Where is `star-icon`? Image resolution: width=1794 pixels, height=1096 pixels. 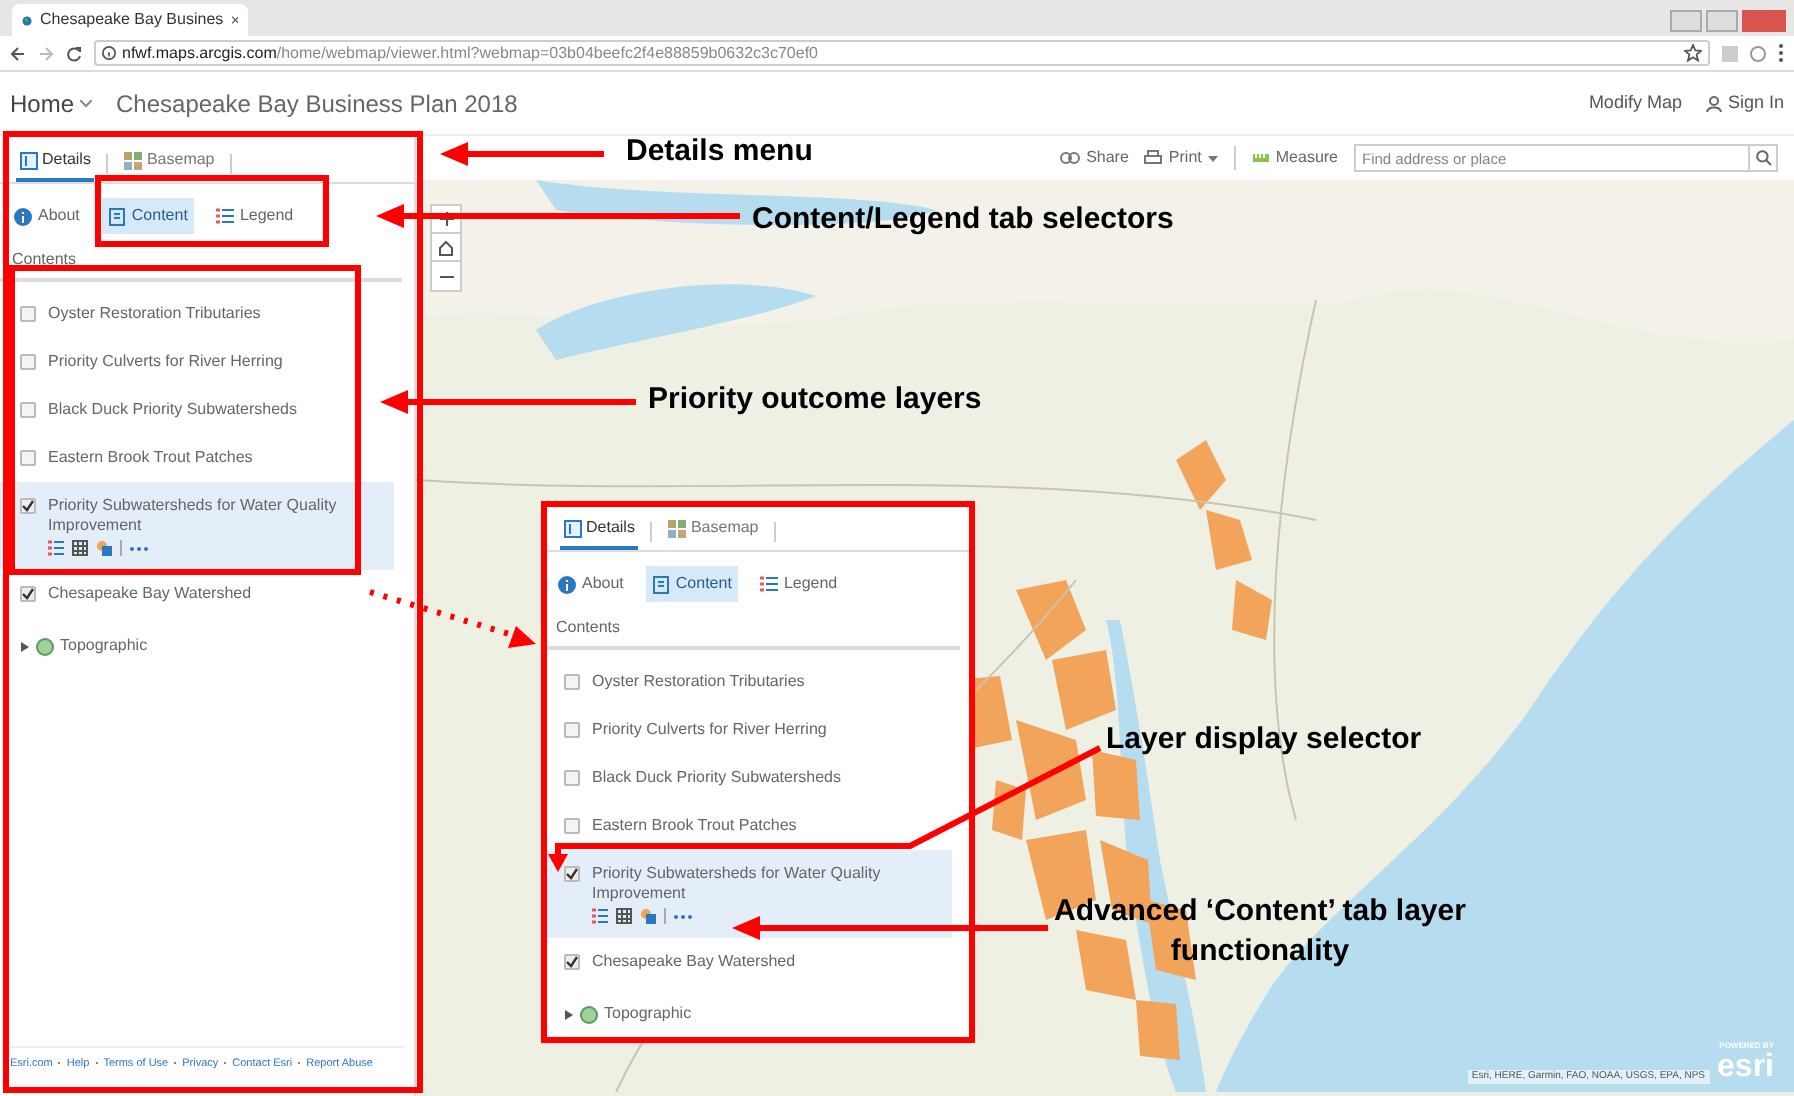 star-icon is located at coordinates (1693, 53).